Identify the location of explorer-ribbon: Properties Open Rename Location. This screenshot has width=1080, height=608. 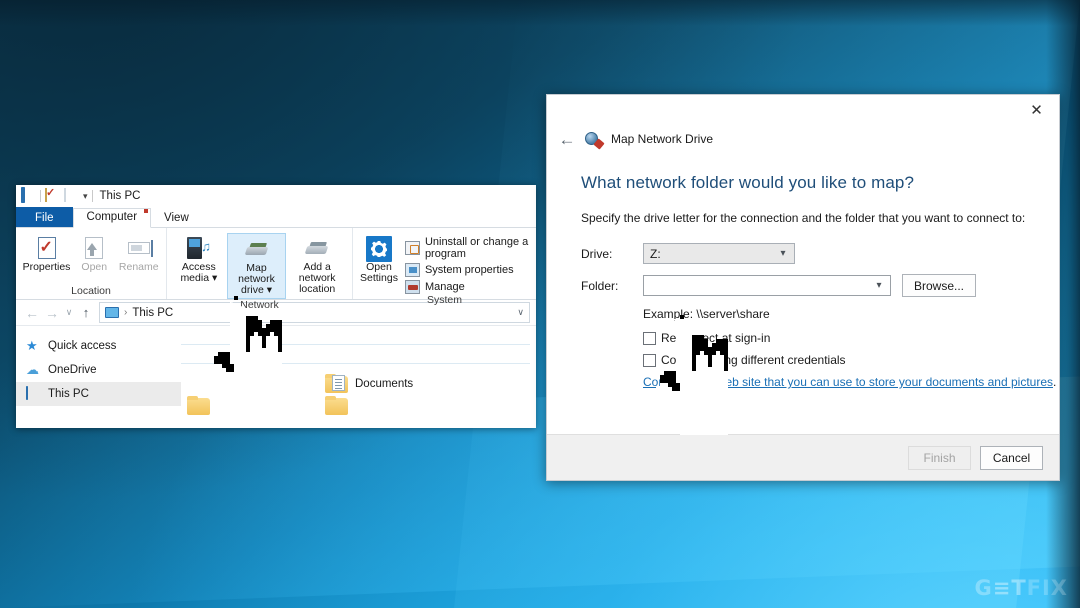
(276, 269).